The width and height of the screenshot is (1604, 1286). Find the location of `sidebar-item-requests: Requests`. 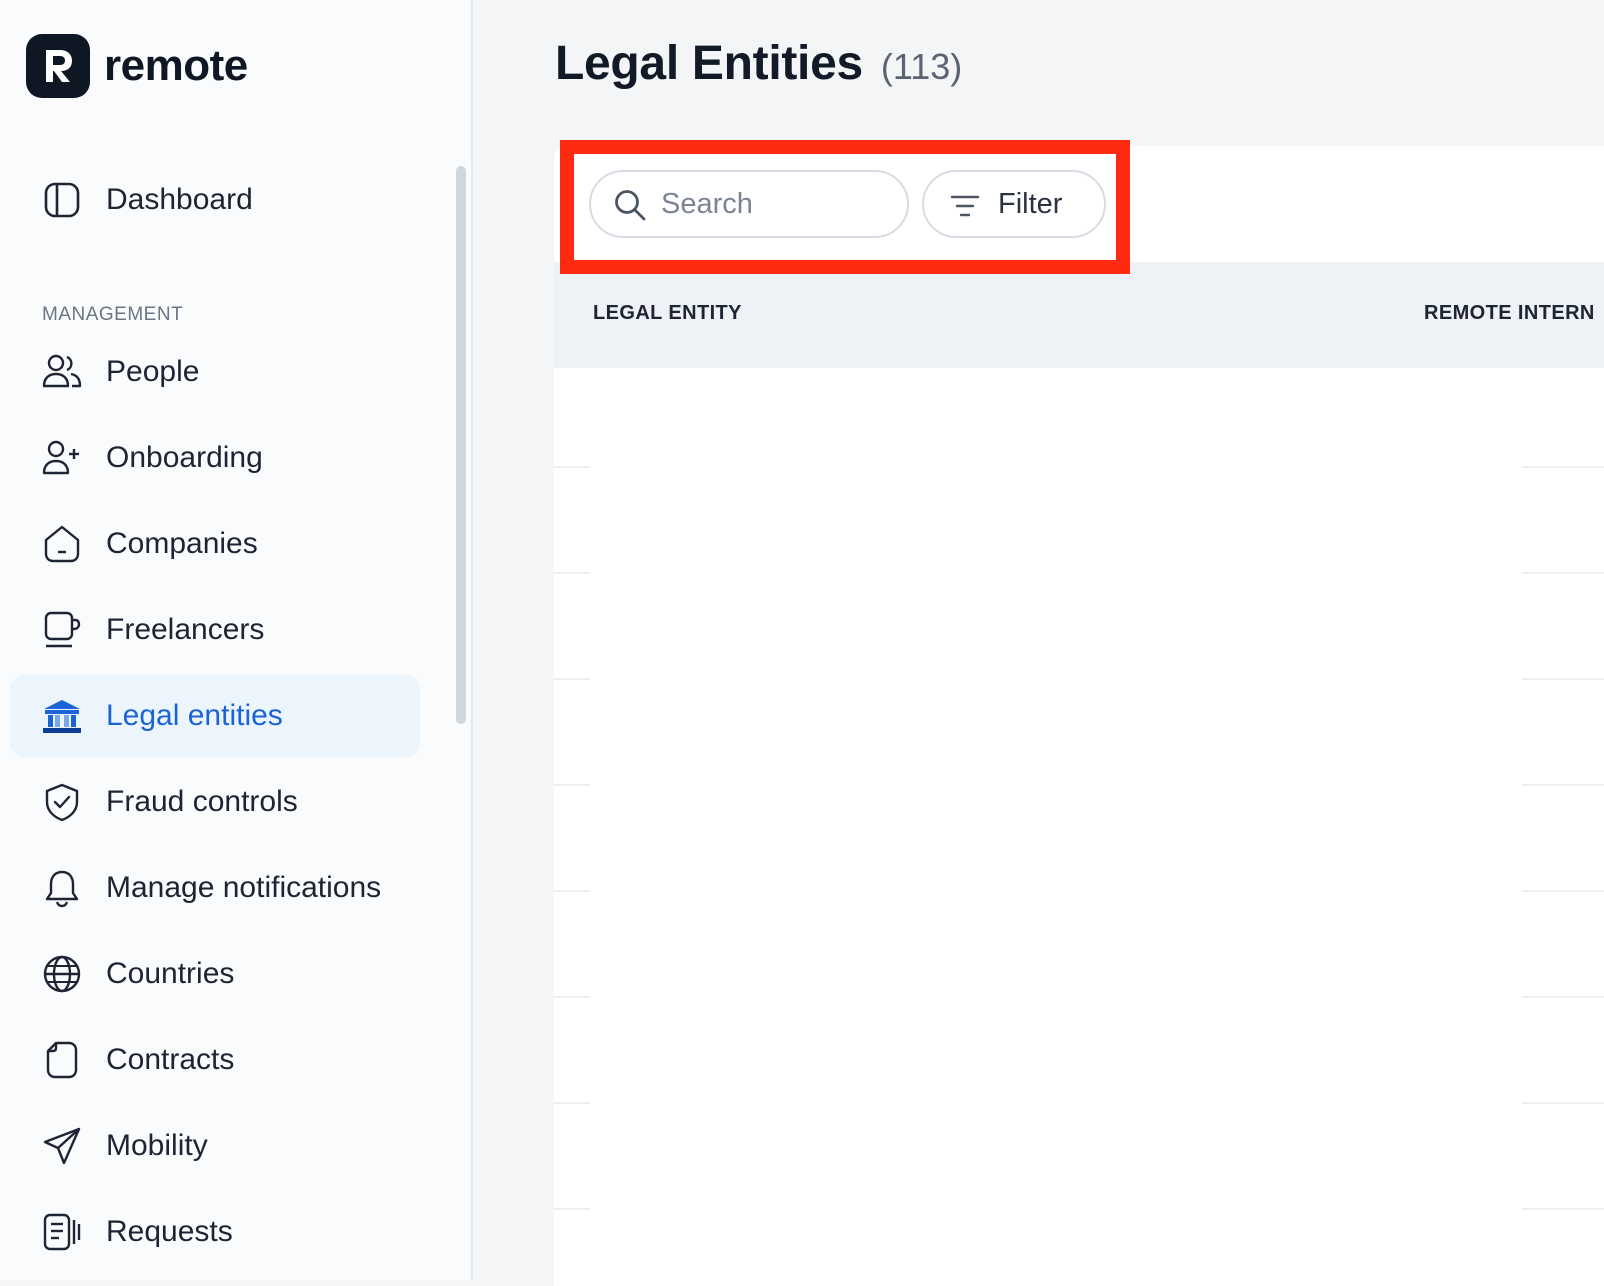

sidebar-item-requests: Requests is located at coordinates (215, 1232).